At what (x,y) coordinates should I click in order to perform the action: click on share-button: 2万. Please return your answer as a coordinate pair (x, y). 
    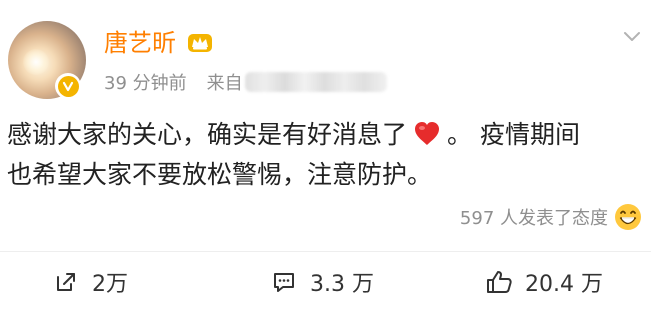
    Looking at the image, I should click on (90, 282).